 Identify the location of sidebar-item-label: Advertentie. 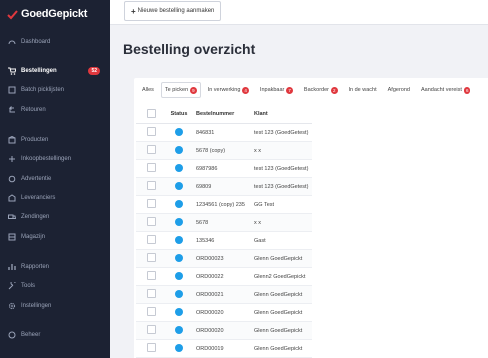
(36, 179).